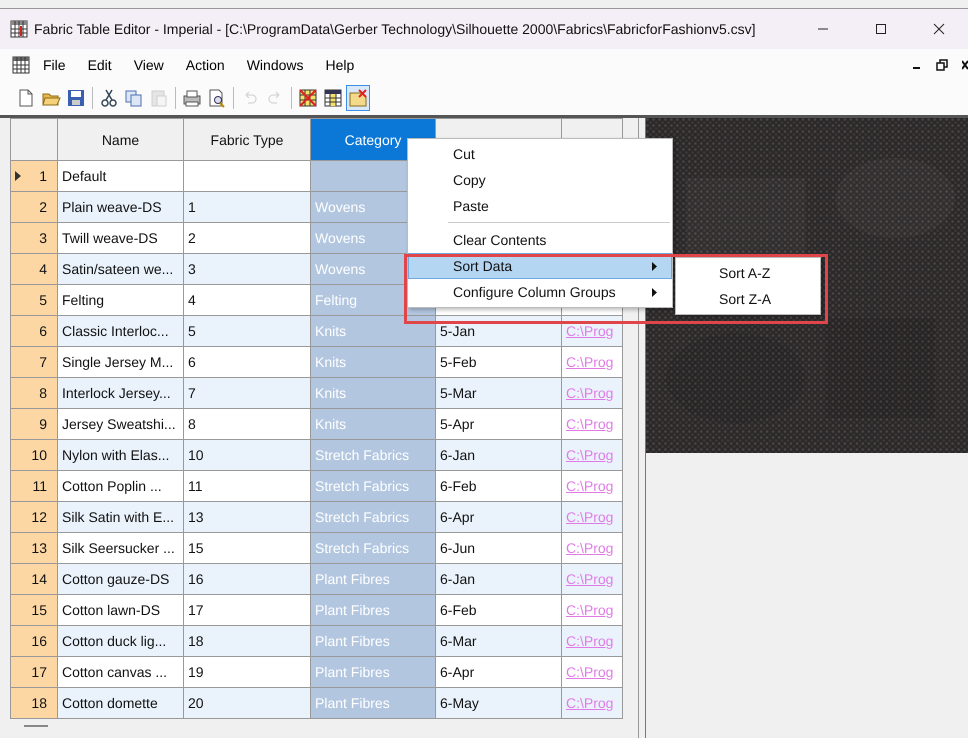  Describe the element at coordinates (192, 362) in the screenshot. I see `table-cell: 6` at that location.